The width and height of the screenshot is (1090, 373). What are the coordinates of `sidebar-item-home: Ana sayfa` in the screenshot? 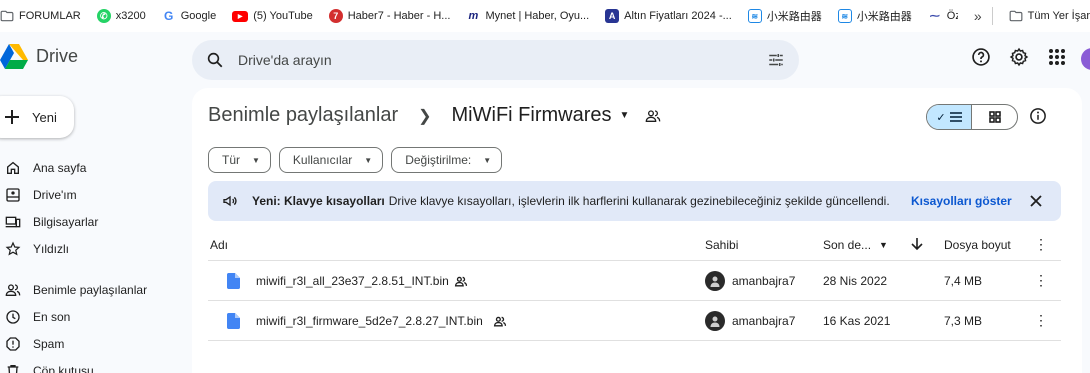 It's located at (92, 167).